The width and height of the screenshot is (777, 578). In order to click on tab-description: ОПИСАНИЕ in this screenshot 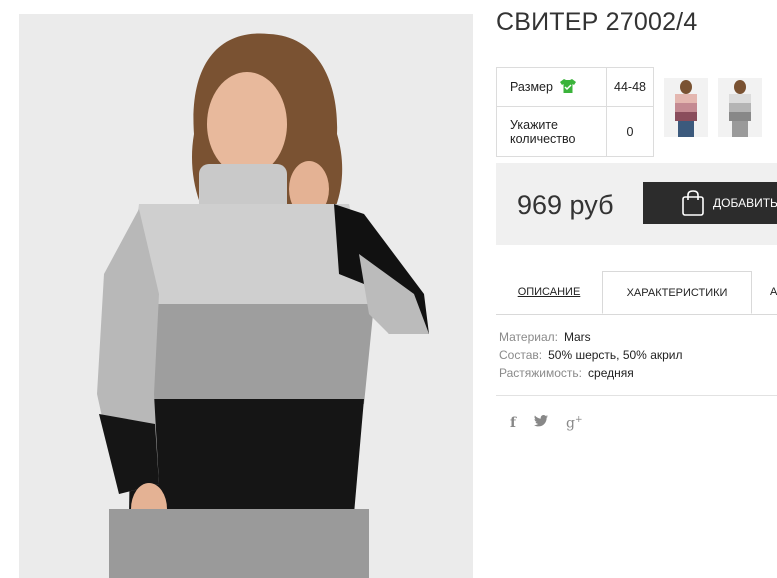, I will do `click(549, 292)`.